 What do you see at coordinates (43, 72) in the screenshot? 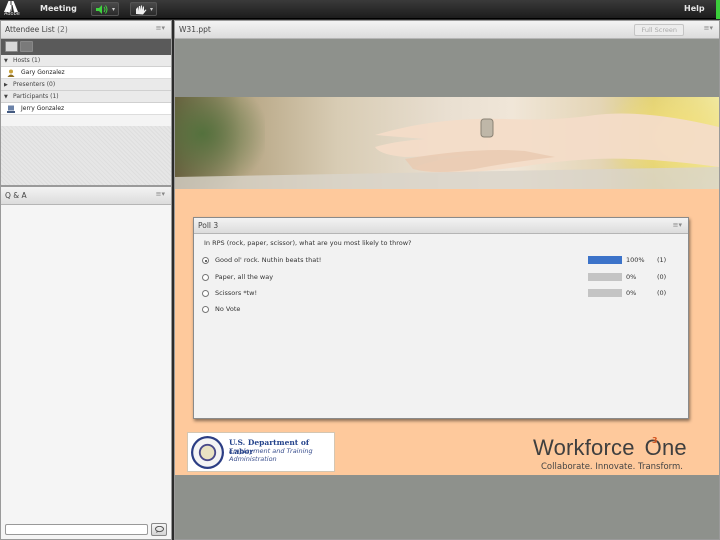
I see `attendee-name: Gary Gonzalez` at bounding box center [43, 72].